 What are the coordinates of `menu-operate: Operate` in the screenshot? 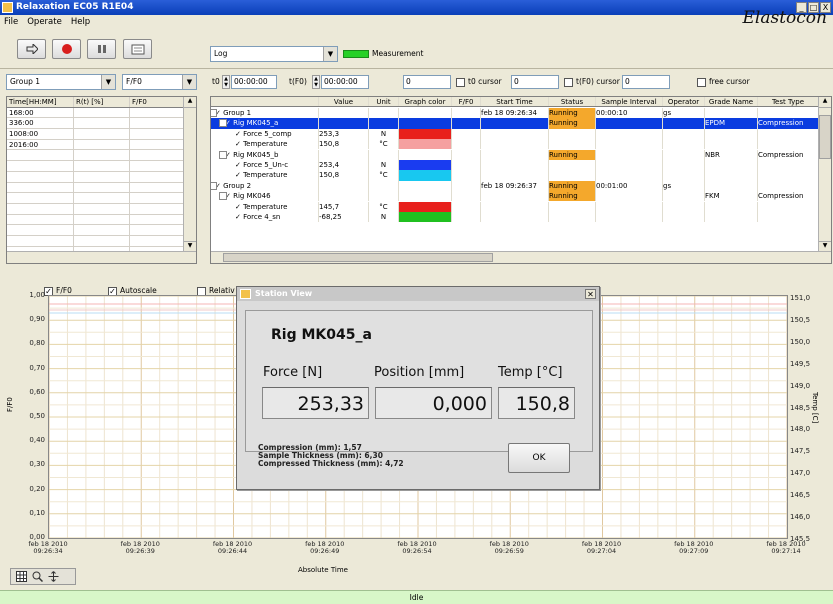 It's located at (44, 22).